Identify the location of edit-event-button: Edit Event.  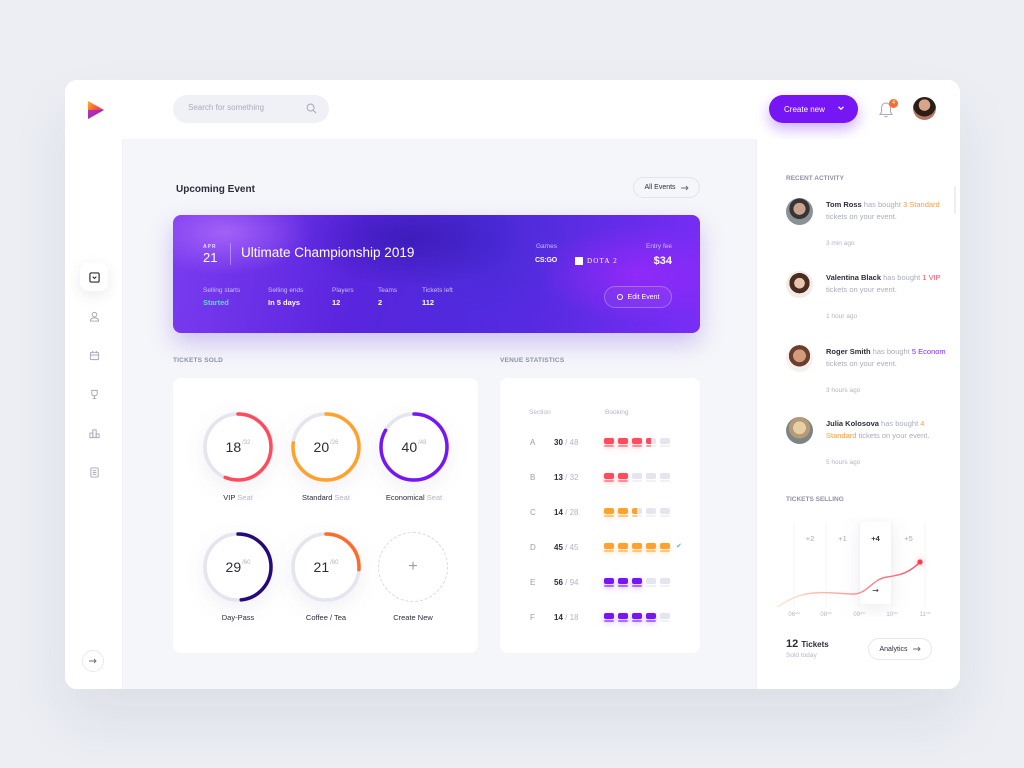
(638, 297).